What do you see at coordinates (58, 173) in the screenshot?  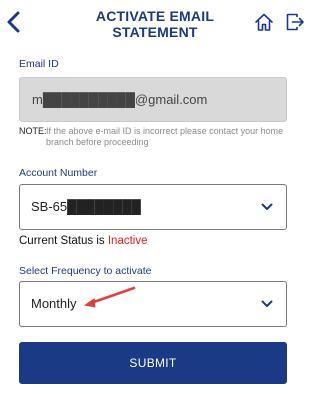 I see `account-label: Account Number` at bounding box center [58, 173].